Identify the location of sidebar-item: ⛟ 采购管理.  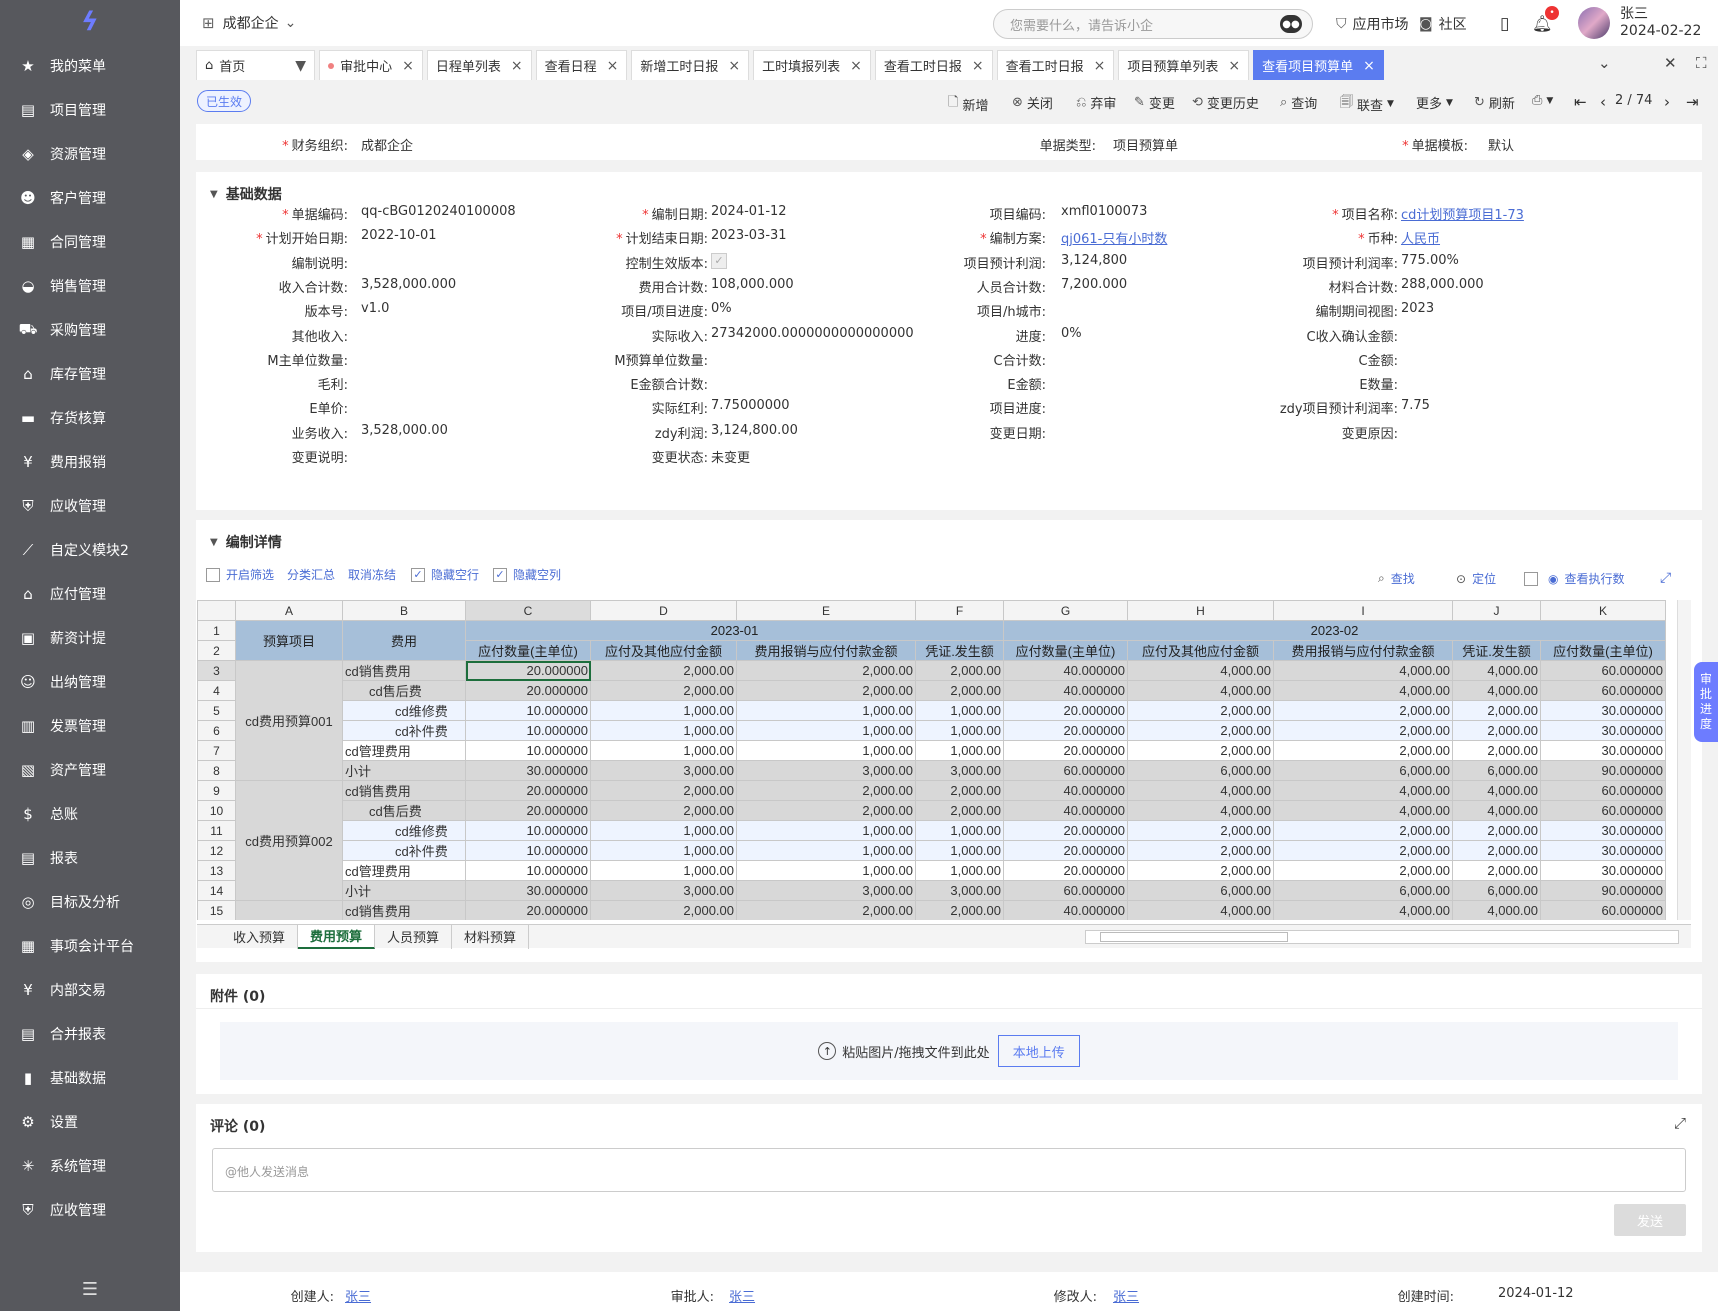
(90, 330).